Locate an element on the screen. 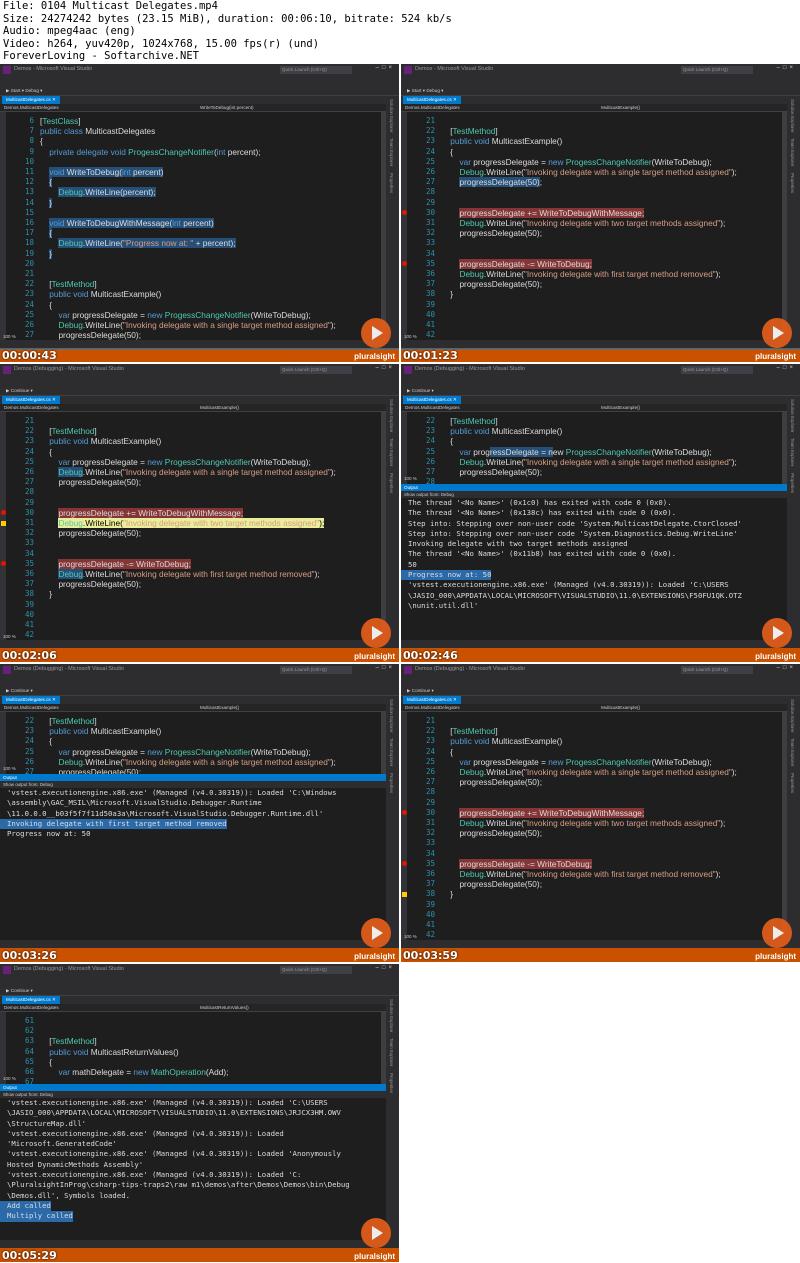 Image resolution: width=800 pixels, height=1263 pixels. member-dropdown: WriteToDebug(int percent) is located at coordinates (227, 108).